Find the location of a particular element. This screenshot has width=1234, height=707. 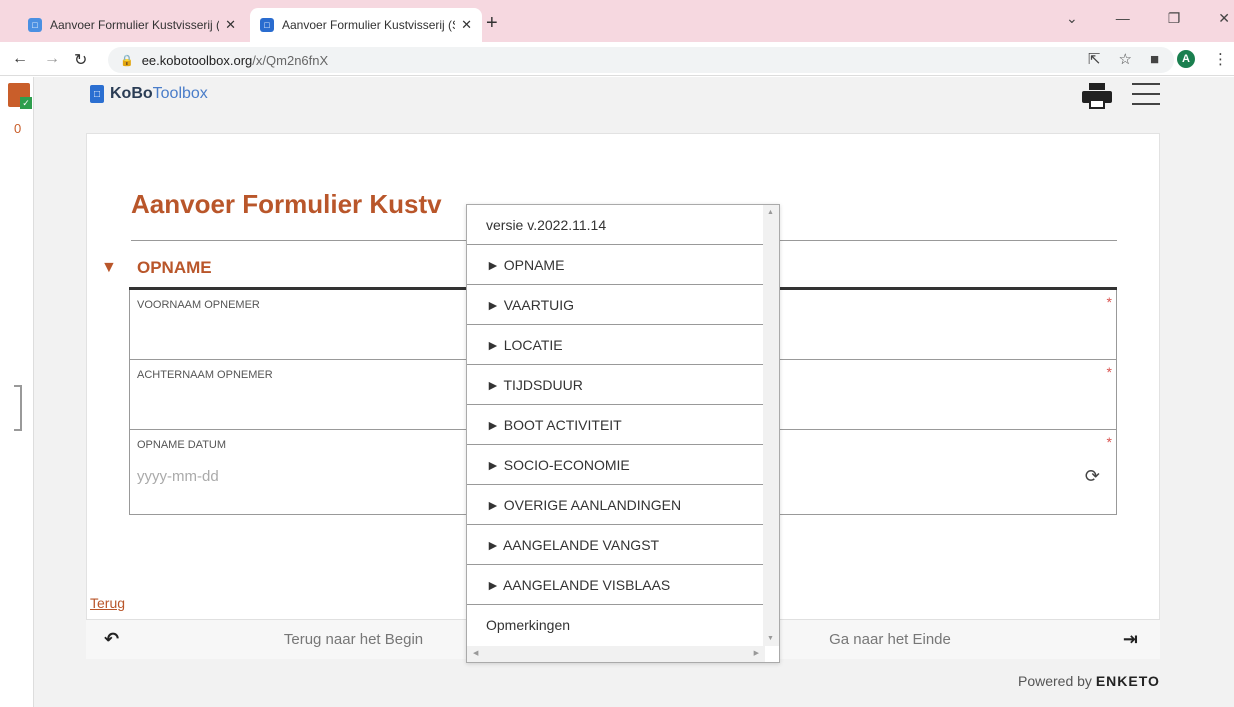

tab-search-icon: ⌄ is located at coordinates (1072, 18).